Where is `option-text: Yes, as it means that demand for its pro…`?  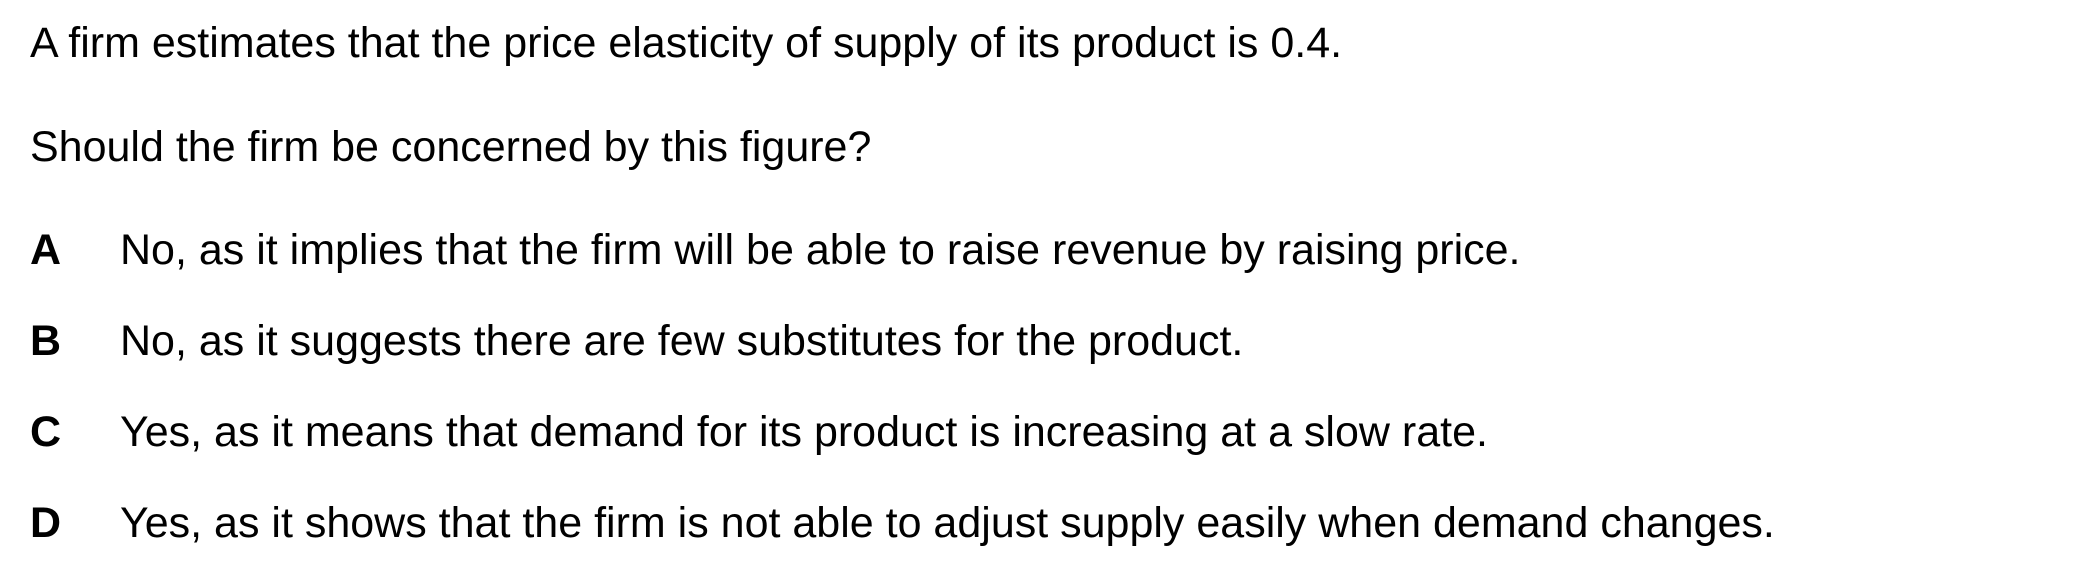
option-text: Yes, as it means that demand for its pro… is located at coordinates (804, 432).